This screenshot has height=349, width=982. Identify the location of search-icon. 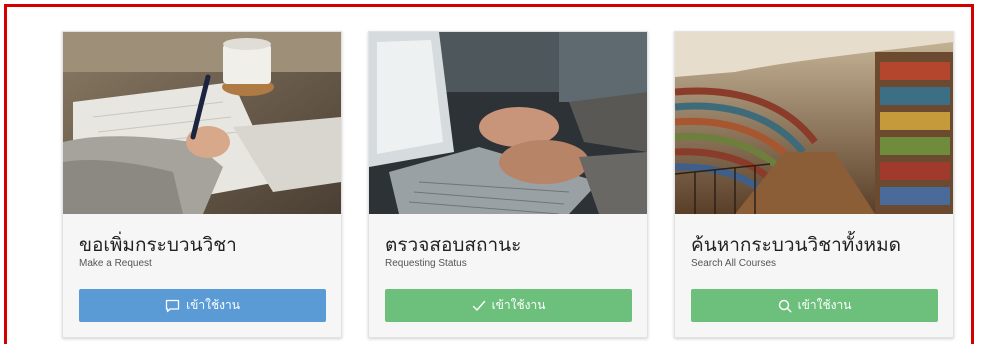
(785, 306).